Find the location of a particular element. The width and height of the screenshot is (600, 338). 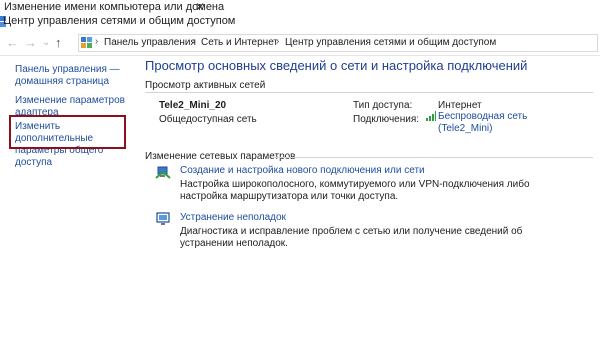

troubleshoot-icon is located at coordinates (163, 218).